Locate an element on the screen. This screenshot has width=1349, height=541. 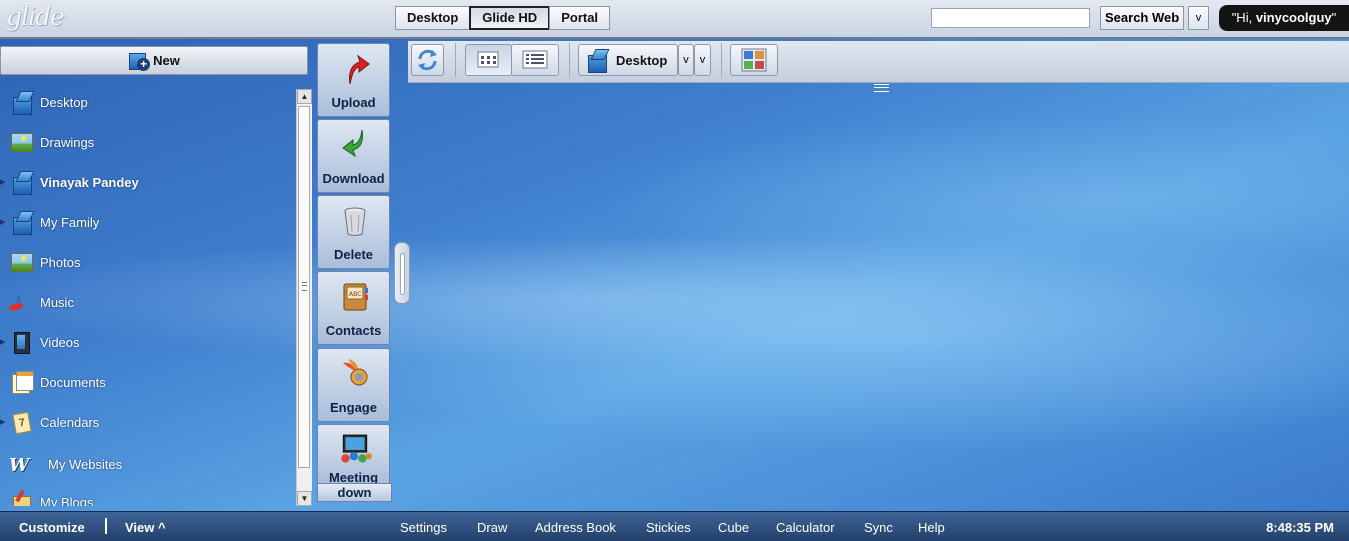
download-button: Download is located at coordinates (353, 156).